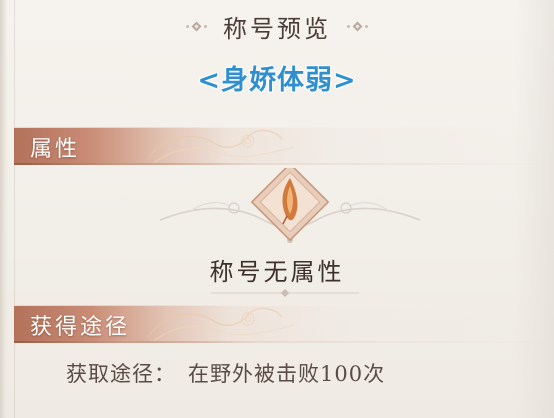  I want to click on page-title: 称号预览, so click(277, 28).